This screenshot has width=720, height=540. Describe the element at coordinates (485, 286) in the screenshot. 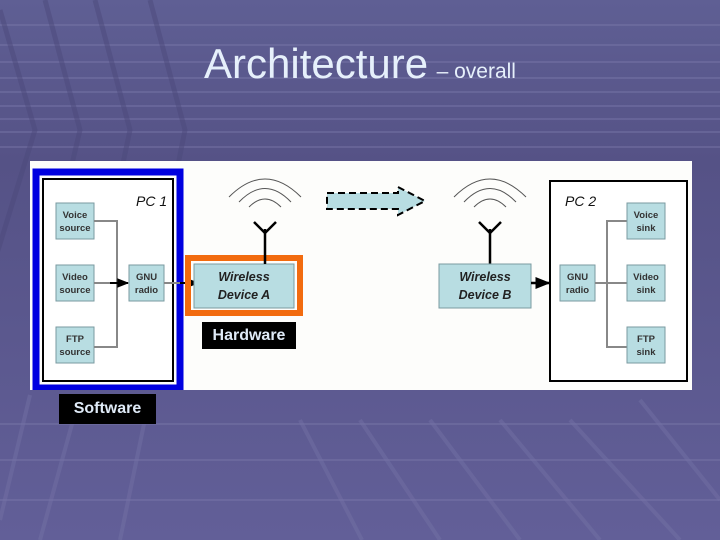

I see `wireless-device-b-block: Wireless Device B` at that location.